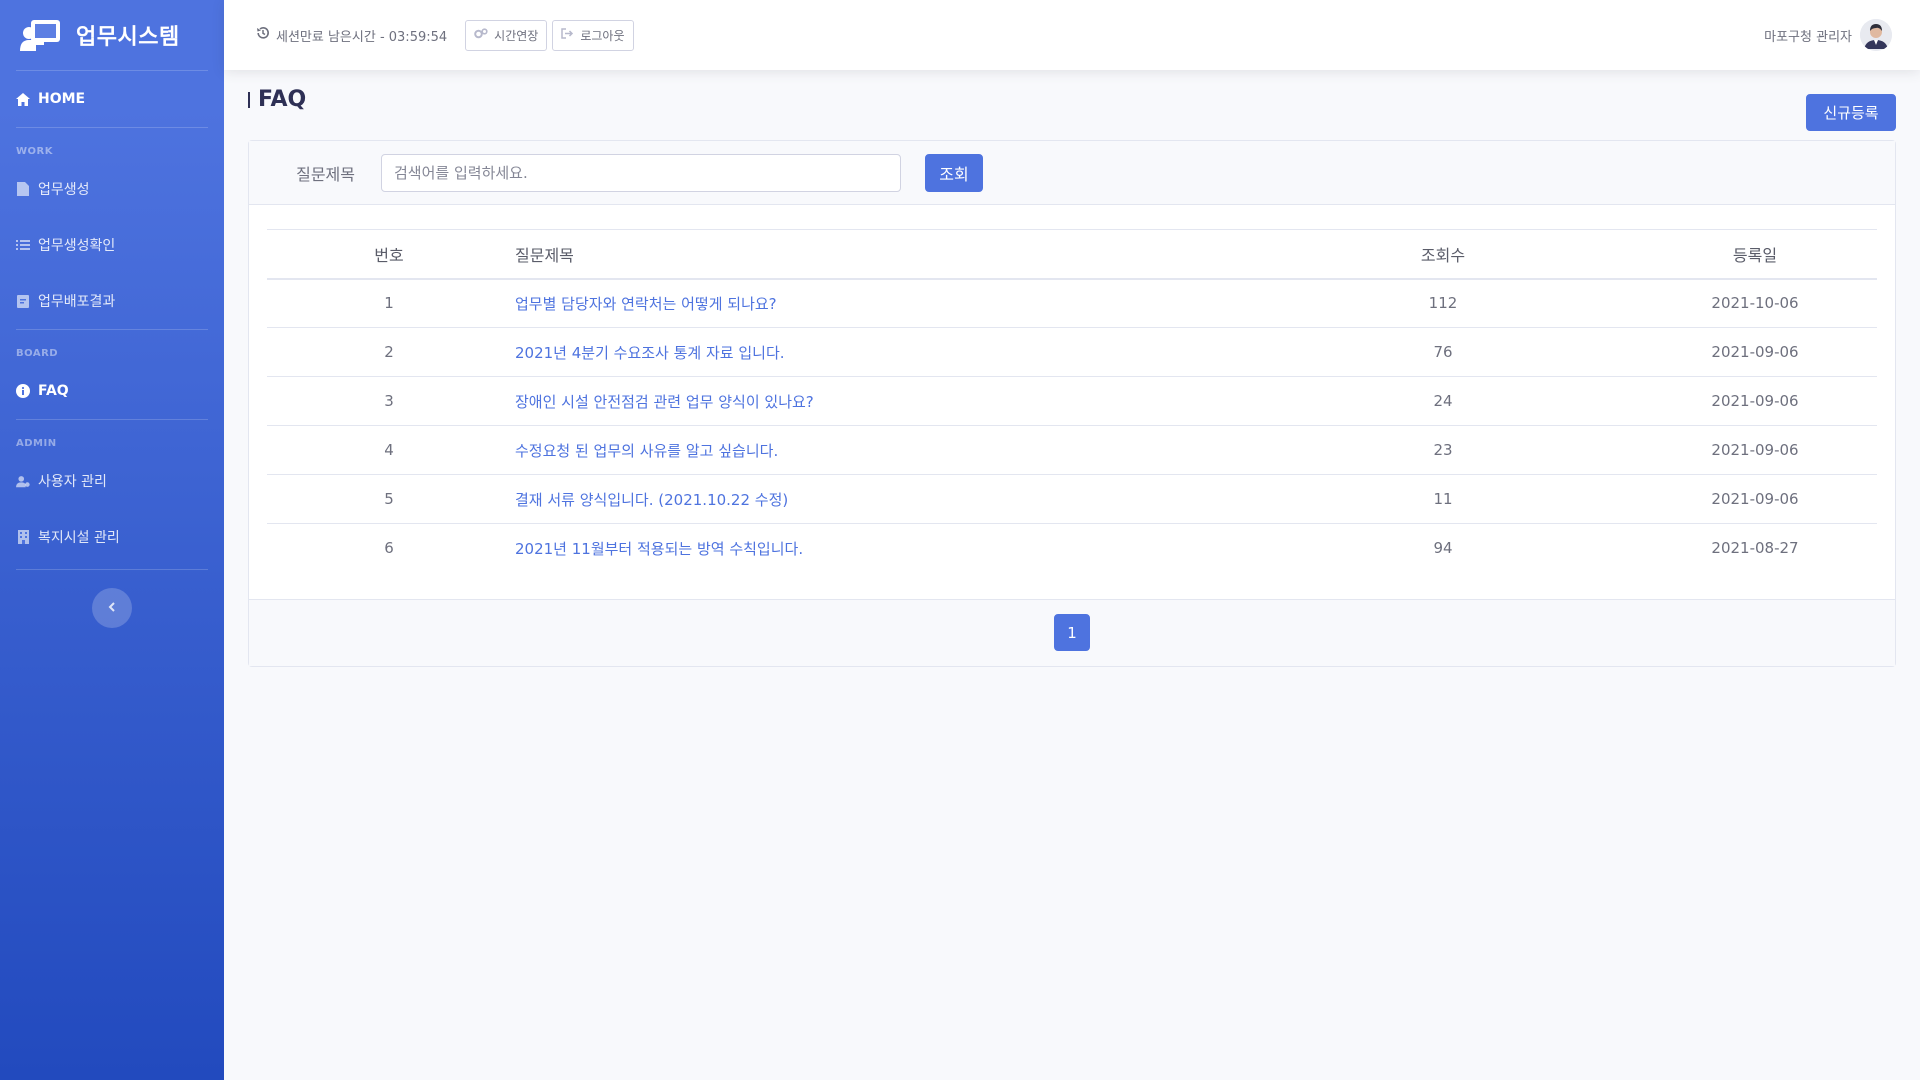 The image size is (1920, 1080). I want to click on sidebar-item-label: 사용자 관리, so click(72, 482).